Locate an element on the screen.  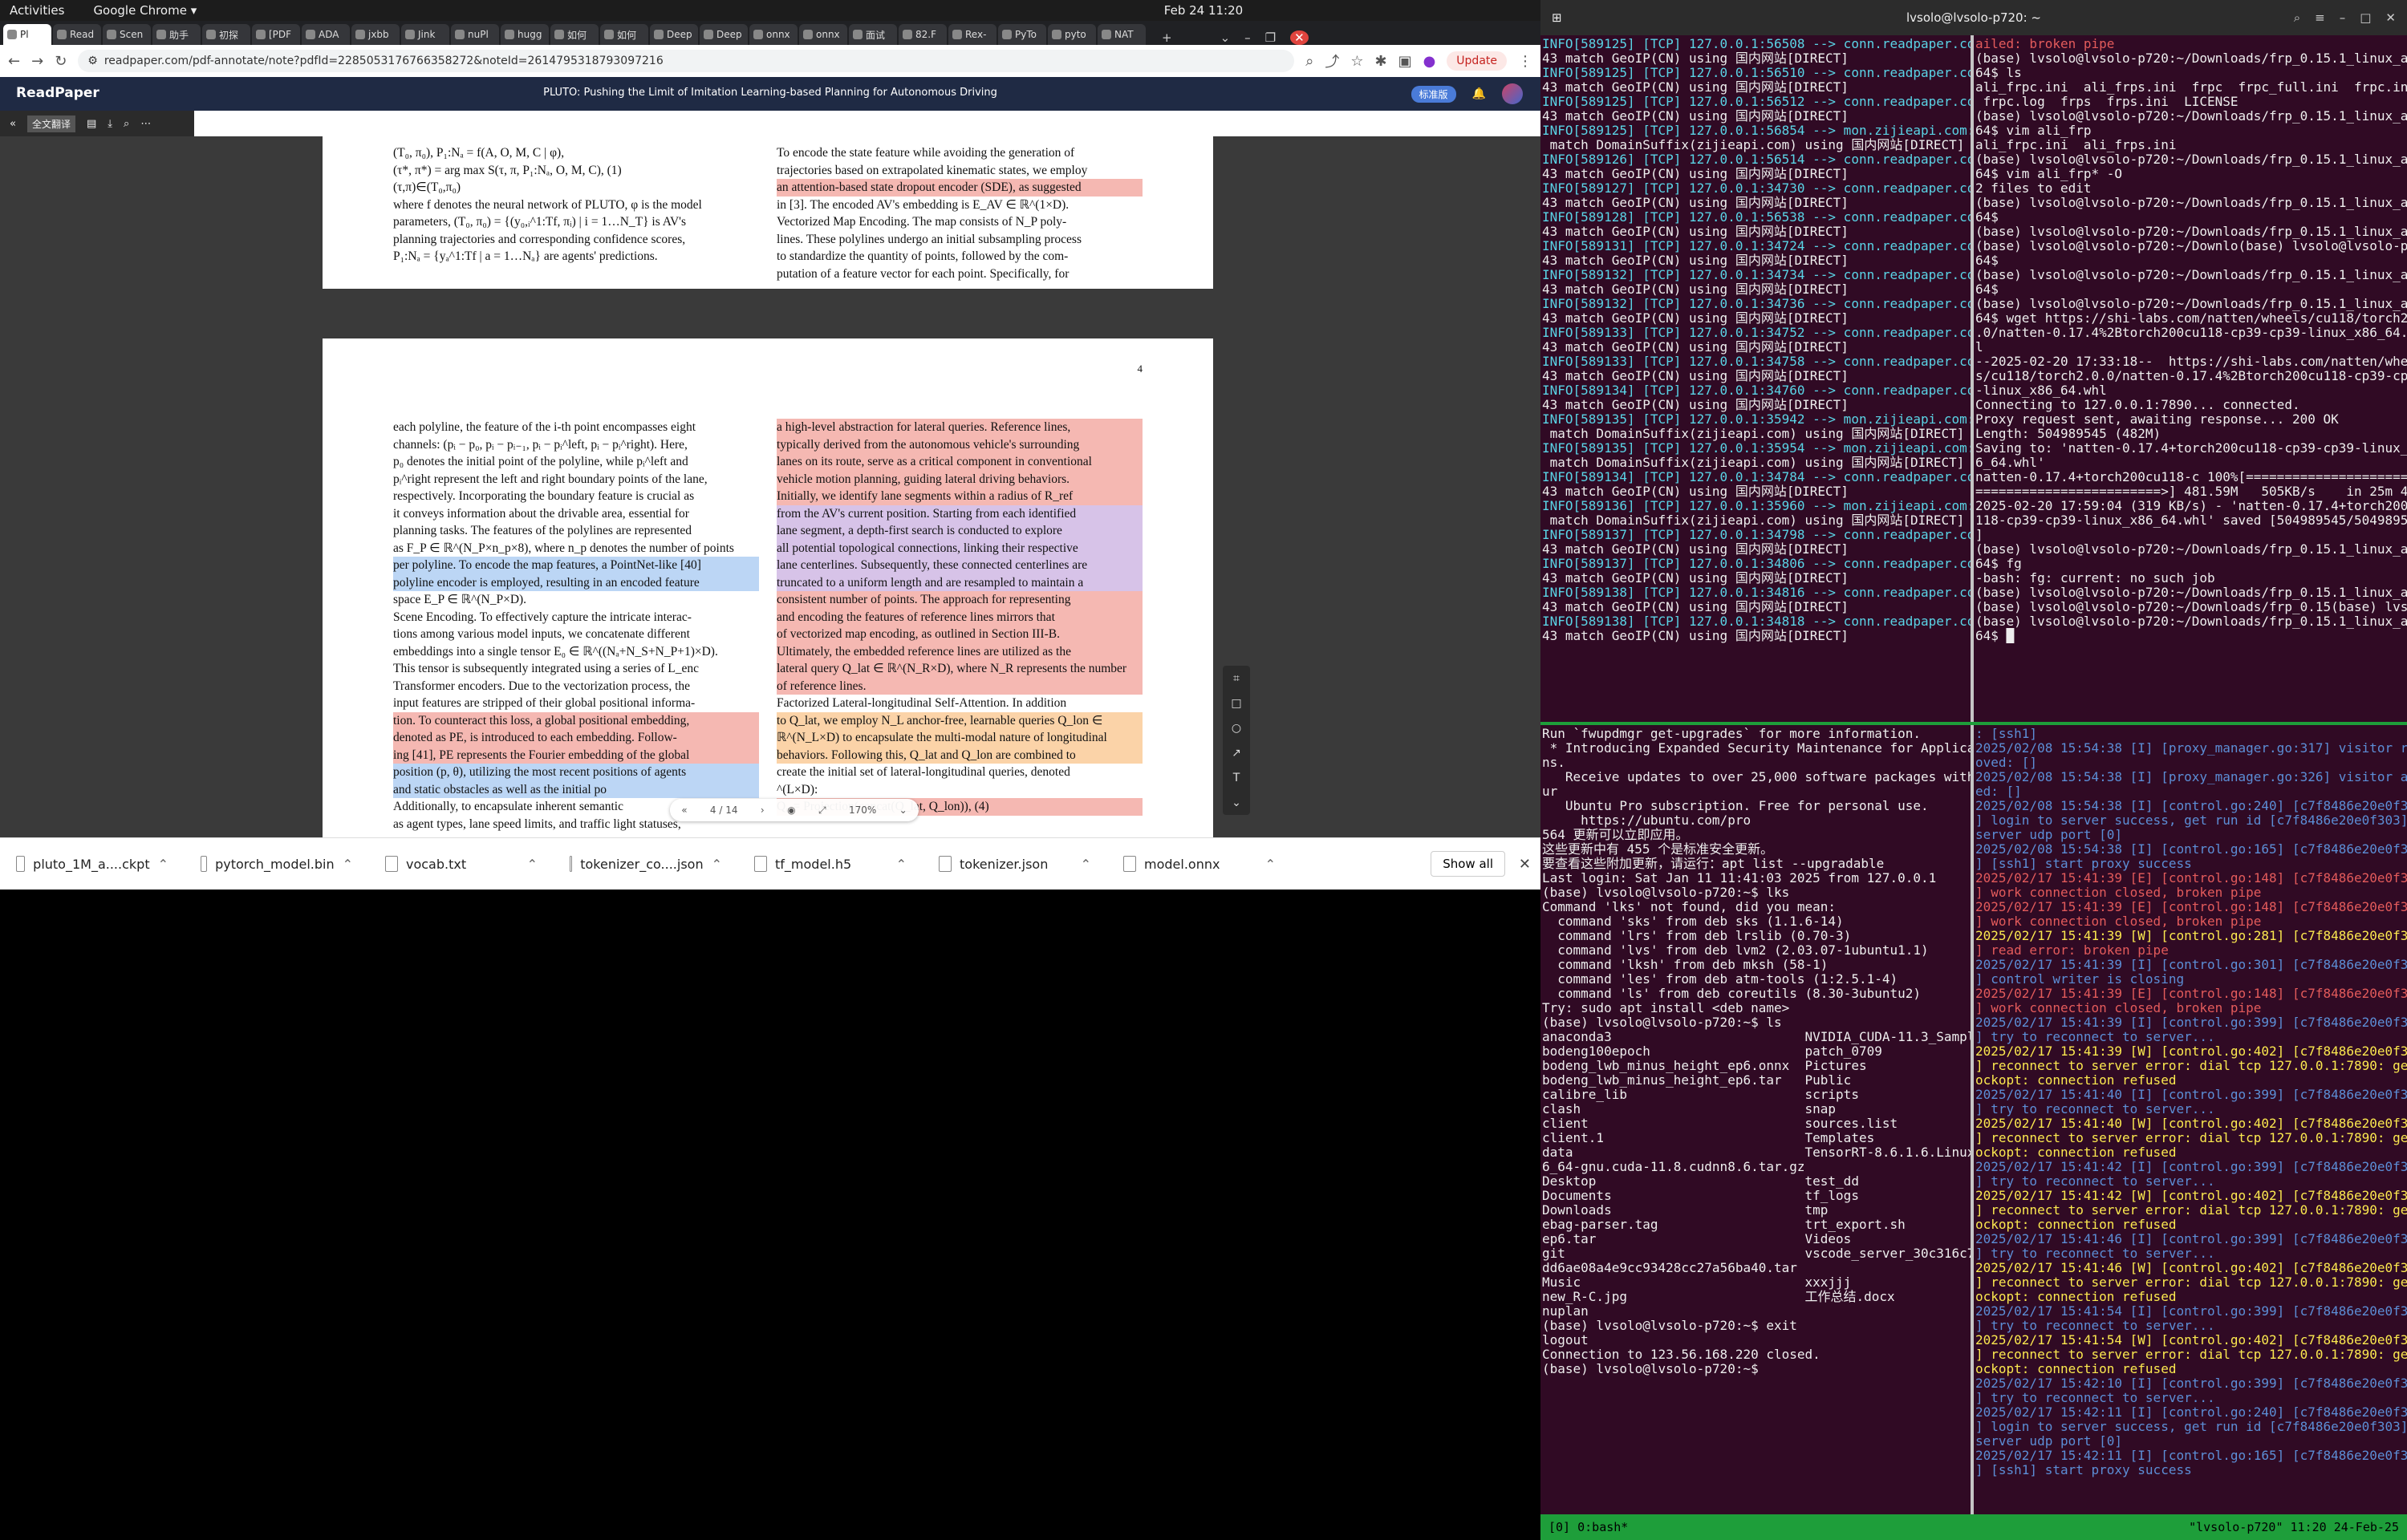
download-item: pluto_1M_a....ckpt ⌃ is located at coordinates (92, 864).